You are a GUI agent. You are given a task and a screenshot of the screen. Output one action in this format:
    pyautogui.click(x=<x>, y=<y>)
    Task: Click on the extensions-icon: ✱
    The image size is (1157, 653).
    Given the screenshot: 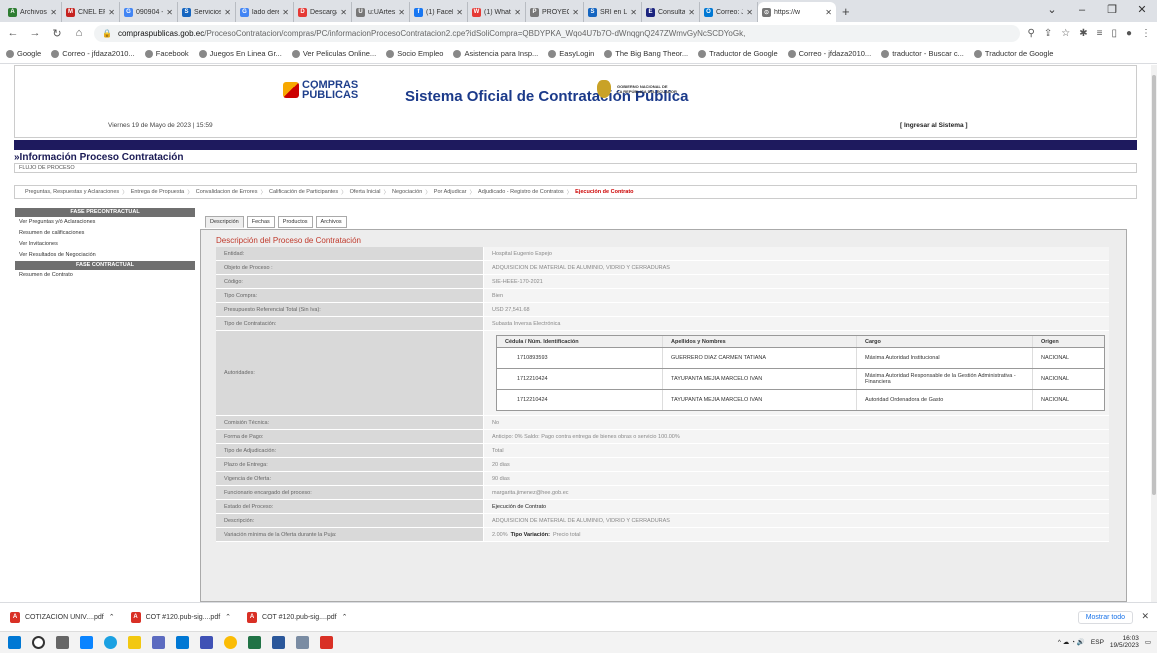 What is the action you would take?
    pyautogui.click(x=1083, y=33)
    